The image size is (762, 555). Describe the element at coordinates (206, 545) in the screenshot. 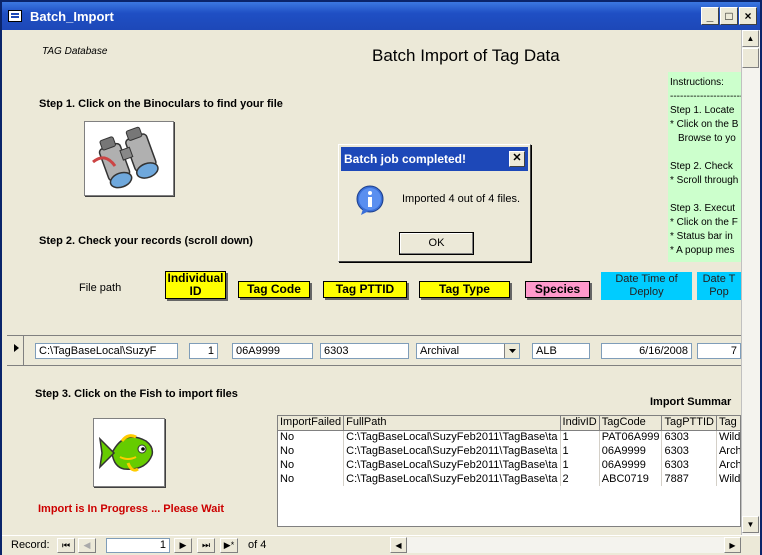

I see `last-record-button: ⏭` at that location.